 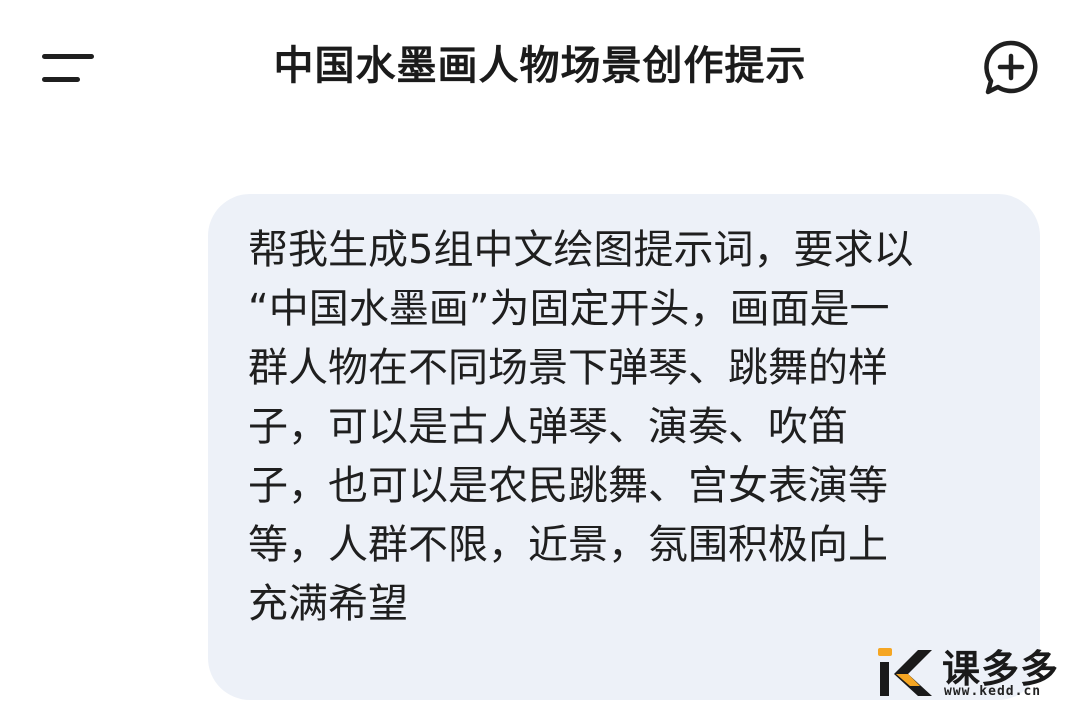 I want to click on menu-icon, so click(x=68, y=68).